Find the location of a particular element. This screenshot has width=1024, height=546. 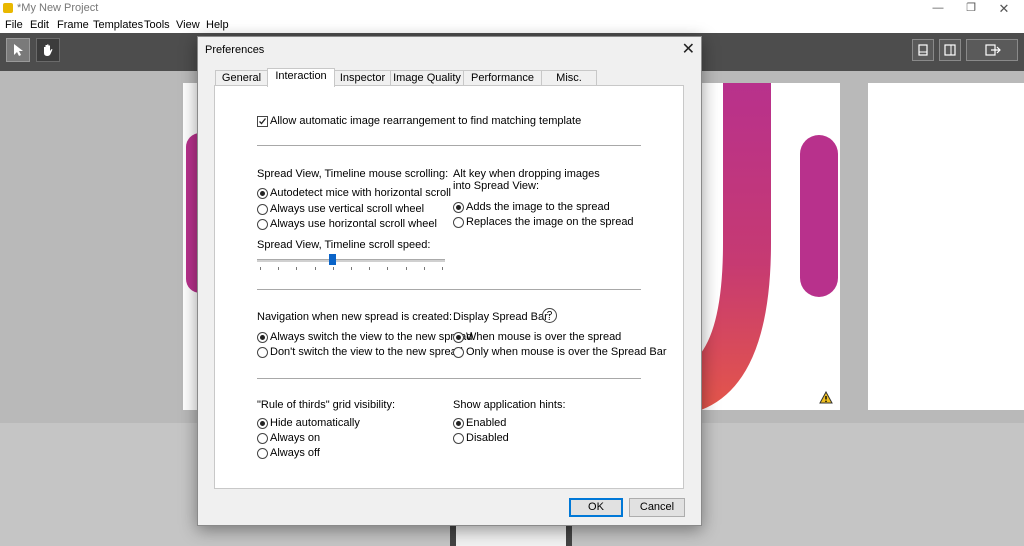

help-icon: ? is located at coordinates (549, 315).